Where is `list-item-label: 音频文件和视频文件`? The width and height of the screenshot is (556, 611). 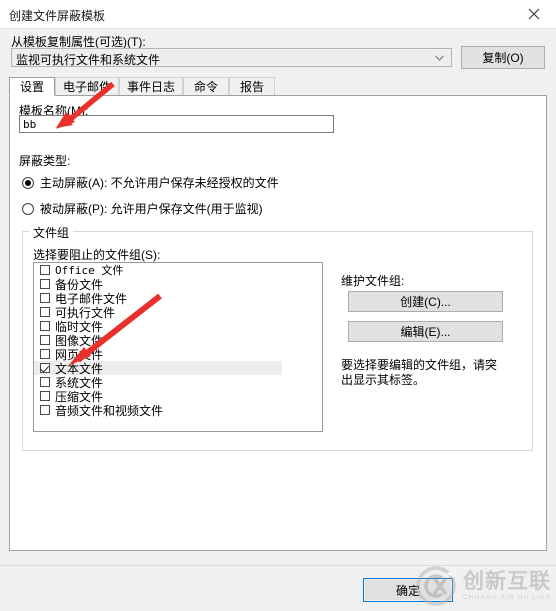 list-item-label: 音频文件和视频文件 is located at coordinates (109, 410).